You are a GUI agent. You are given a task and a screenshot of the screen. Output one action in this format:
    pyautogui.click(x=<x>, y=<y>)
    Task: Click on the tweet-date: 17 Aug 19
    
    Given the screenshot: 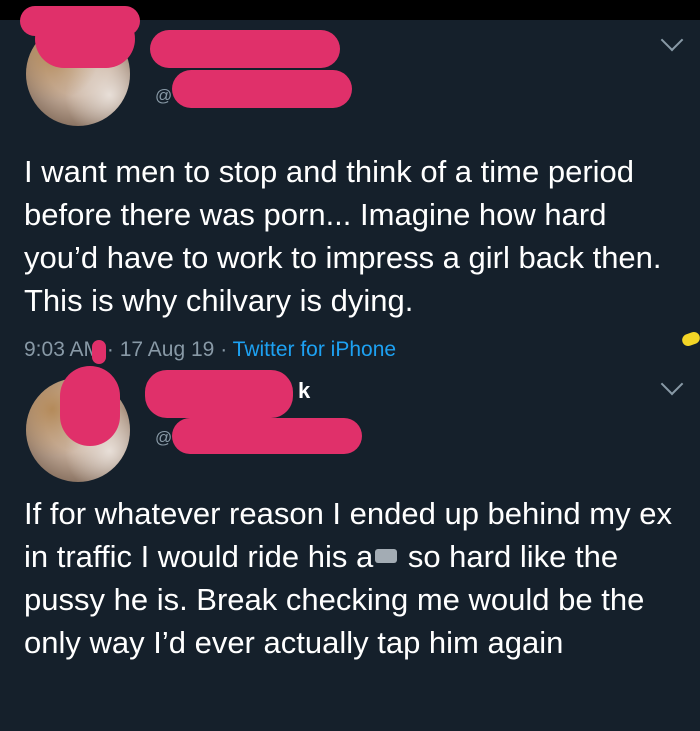 What is the action you would take?
    pyautogui.click(x=167, y=349)
    